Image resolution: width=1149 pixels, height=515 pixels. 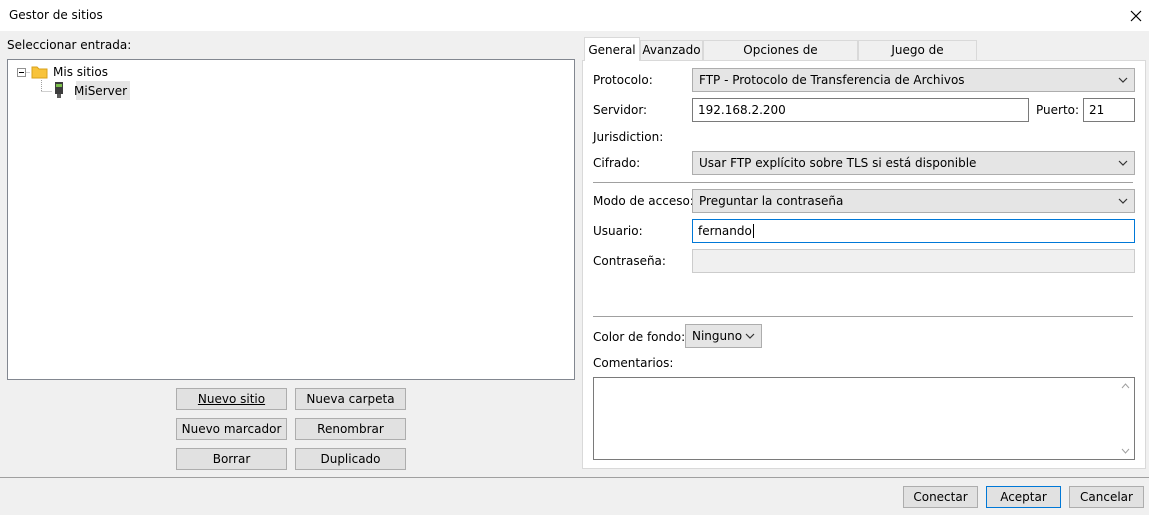 I want to click on delete-label: Borrar, so click(x=231, y=459).